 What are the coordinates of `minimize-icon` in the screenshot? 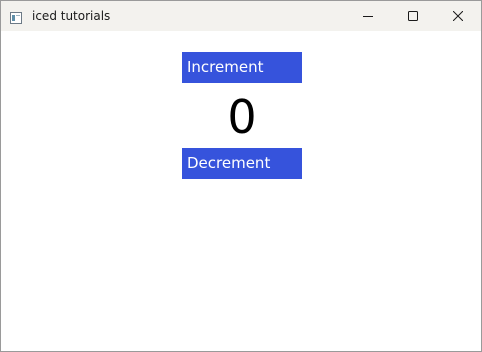 It's located at (368, 16).